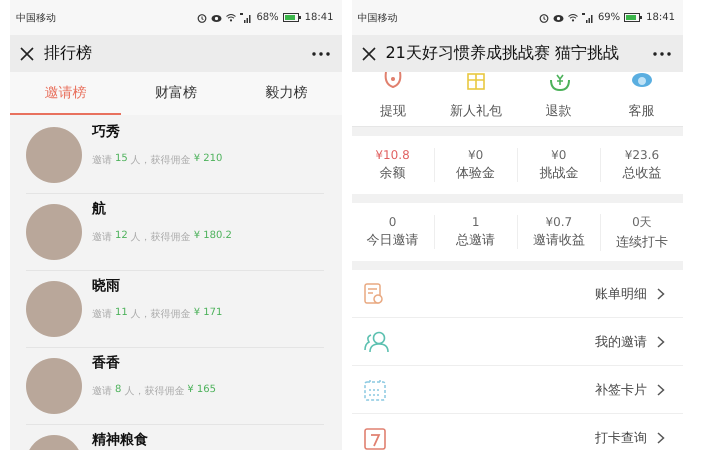 The image size is (703, 450). I want to click on calendar-icon, so click(375, 389).